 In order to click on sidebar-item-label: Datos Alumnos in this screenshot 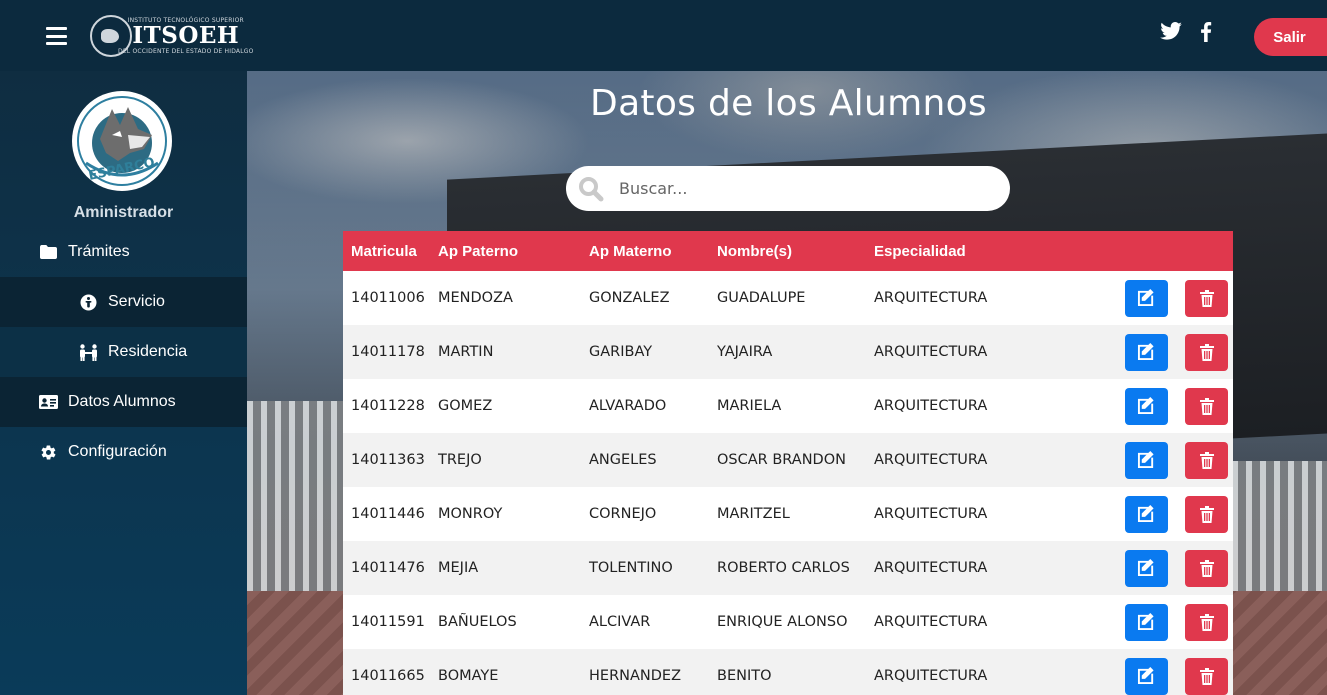, I will do `click(122, 401)`.